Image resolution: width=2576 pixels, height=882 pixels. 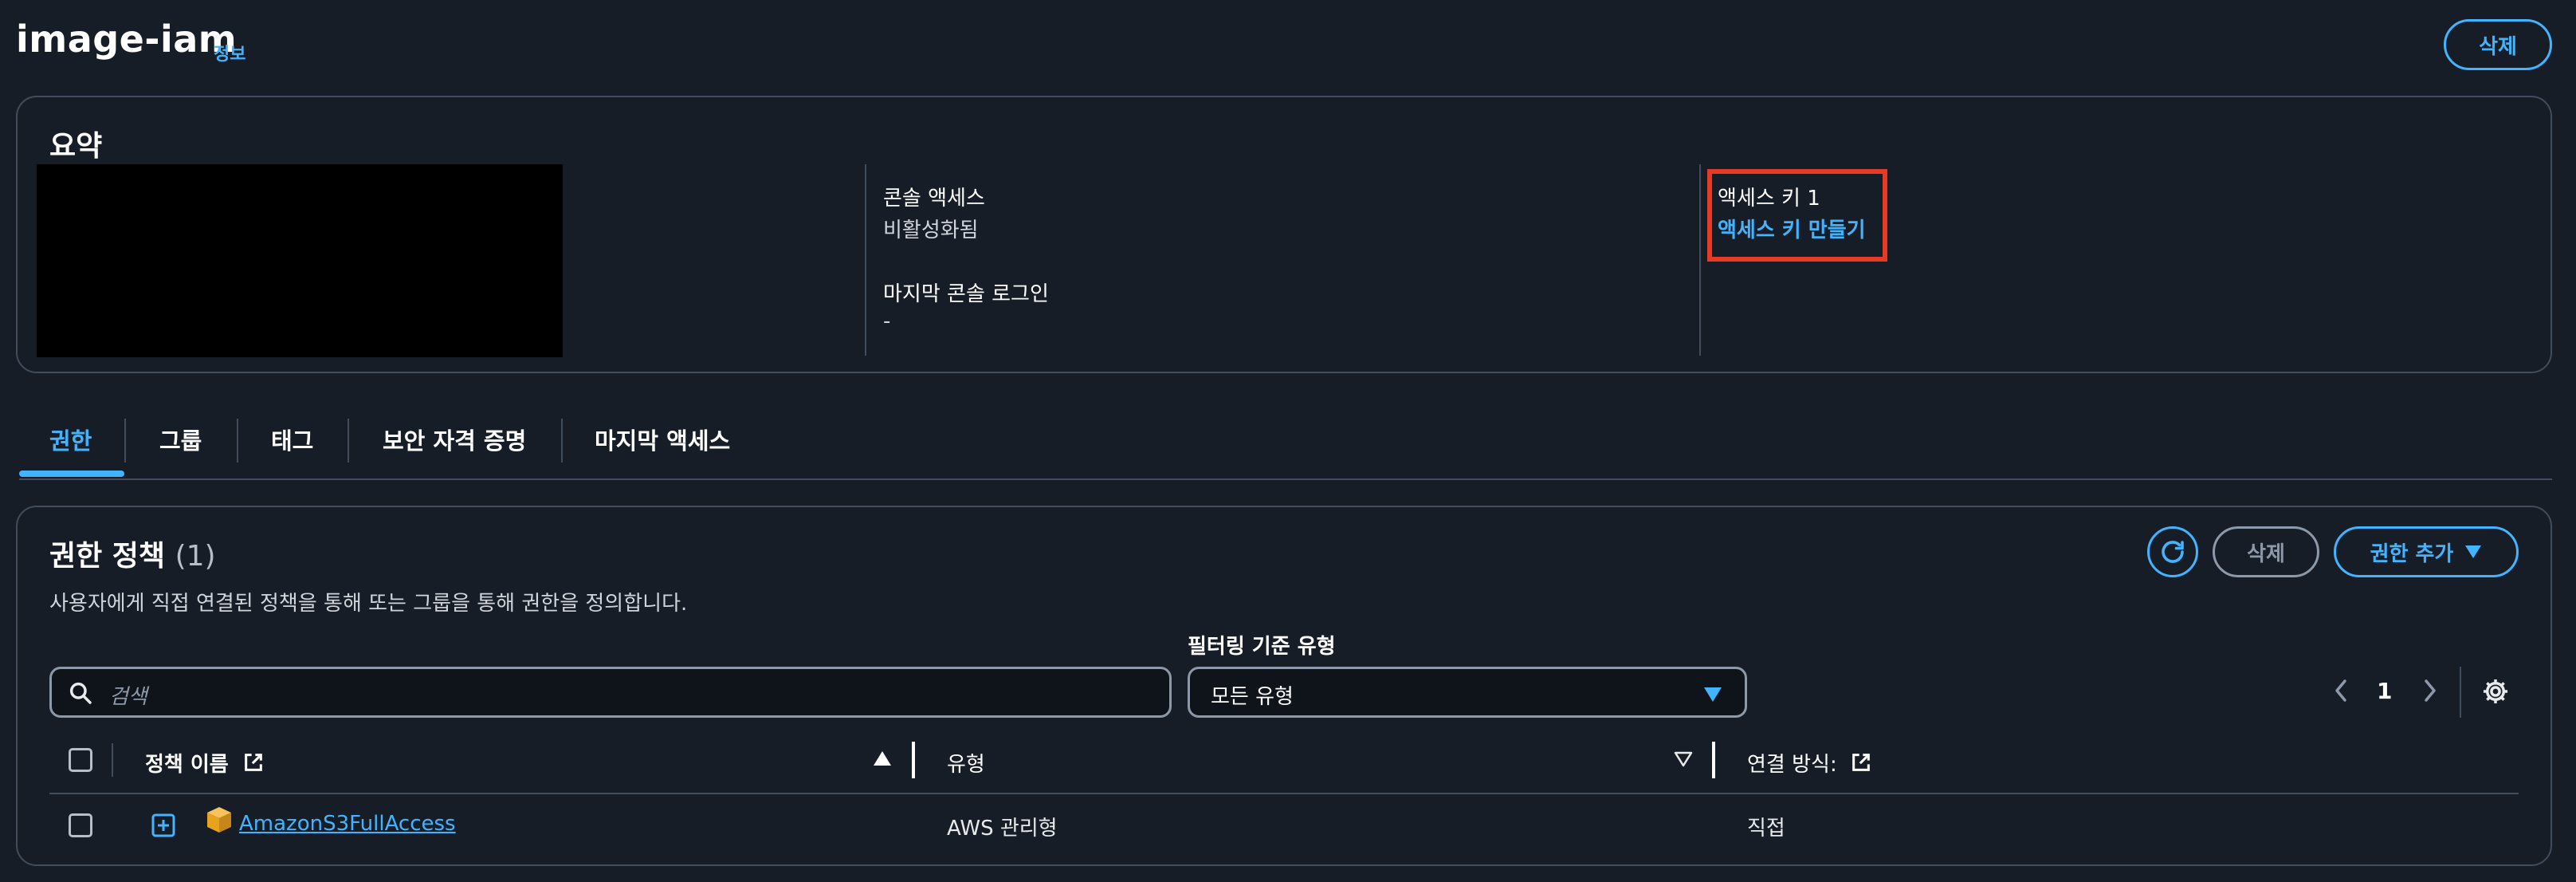 I want to click on page-title: image-iam, so click(x=127, y=39).